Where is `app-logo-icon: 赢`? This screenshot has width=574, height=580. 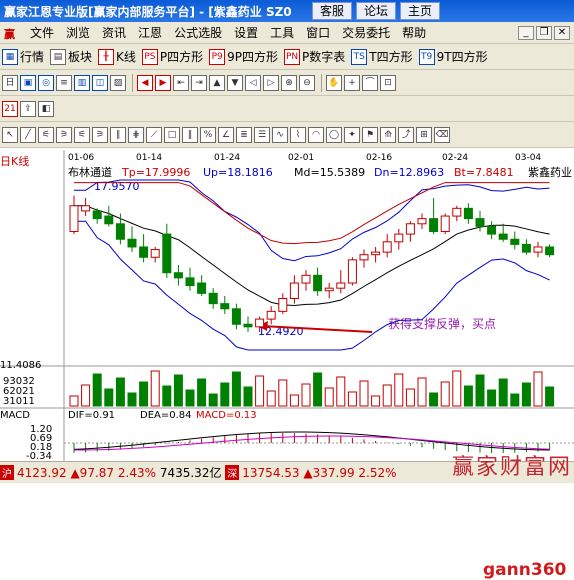
app-logo-icon: 赢 is located at coordinates (9, 34).